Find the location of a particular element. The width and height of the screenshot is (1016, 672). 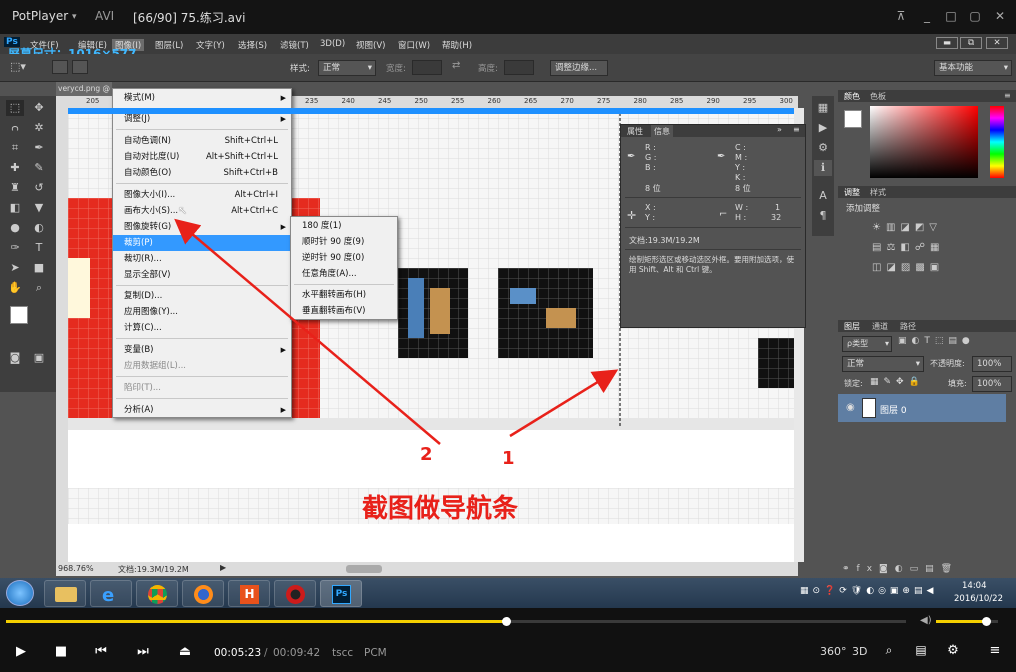

play-icon: ▶ is located at coordinates (21, 651).